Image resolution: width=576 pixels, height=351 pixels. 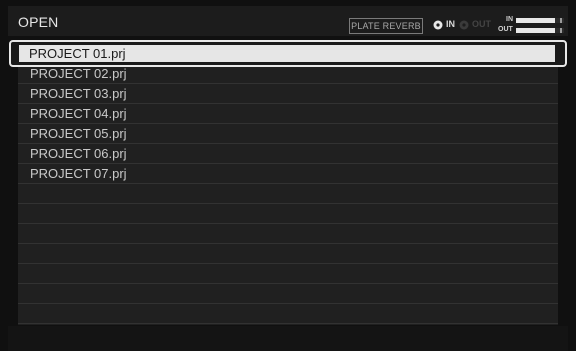 I want to click on input-peak-marker, so click(x=561, y=20).